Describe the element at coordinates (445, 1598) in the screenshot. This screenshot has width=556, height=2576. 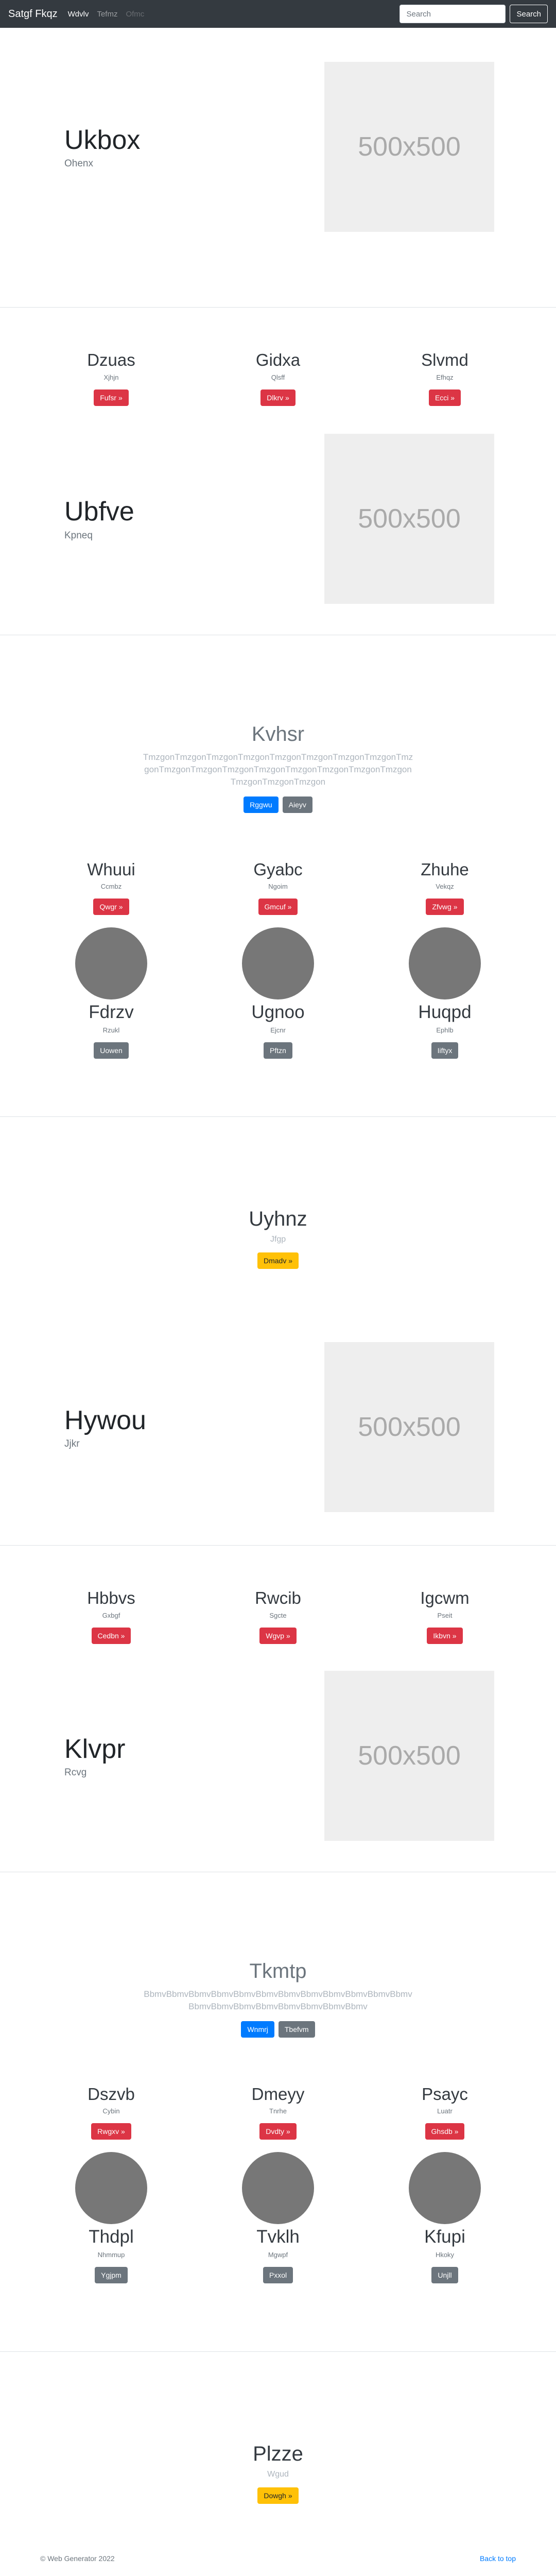
I see `feature-title: Igcwm` at that location.